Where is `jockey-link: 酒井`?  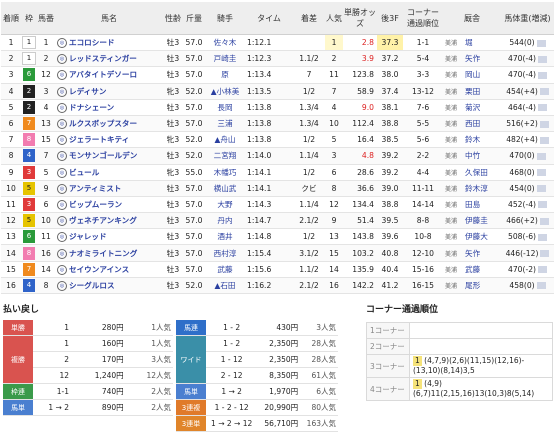
jockey-link: 酒井 is located at coordinates (225, 237).